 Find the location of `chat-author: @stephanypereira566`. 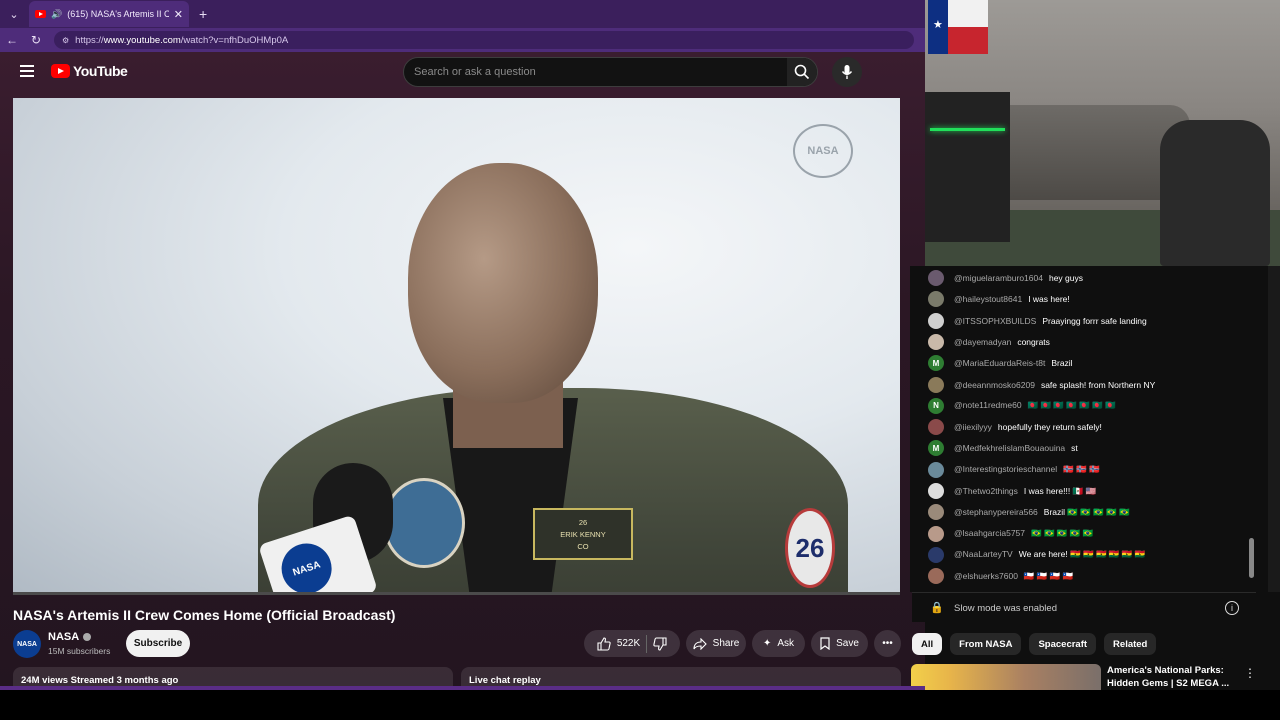

chat-author: @stephanypereira566 is located at coordinates (996, 512).